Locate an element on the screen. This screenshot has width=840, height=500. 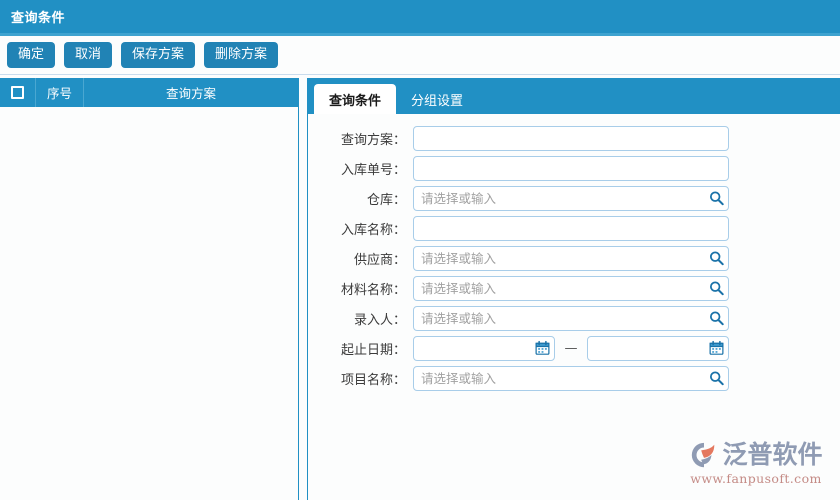
grid-header-seq: 序号 is located at coordinates (60, 92).